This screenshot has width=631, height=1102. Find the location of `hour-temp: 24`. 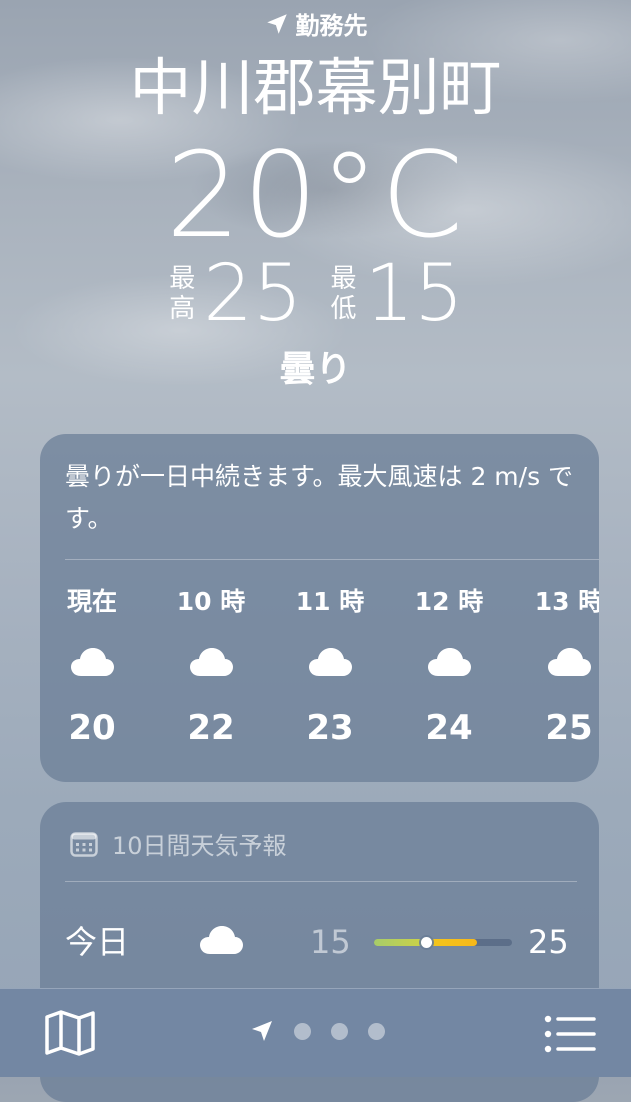

hour-temp: 24 is located at coordinates (449, 728).